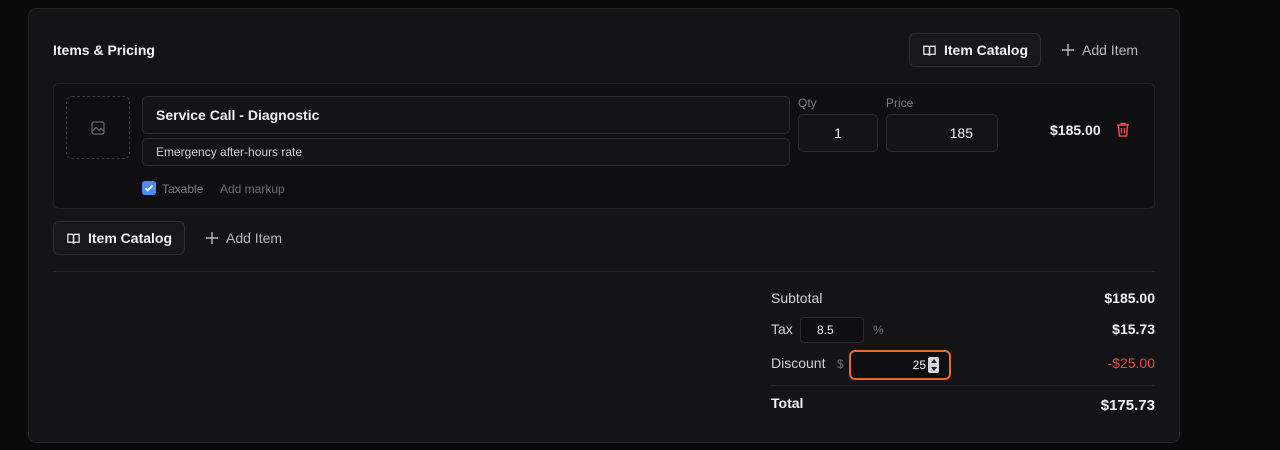  Describe the element at coordinates (919, 365) in the screenshot. I see `discount-input-value: 25` at that location.